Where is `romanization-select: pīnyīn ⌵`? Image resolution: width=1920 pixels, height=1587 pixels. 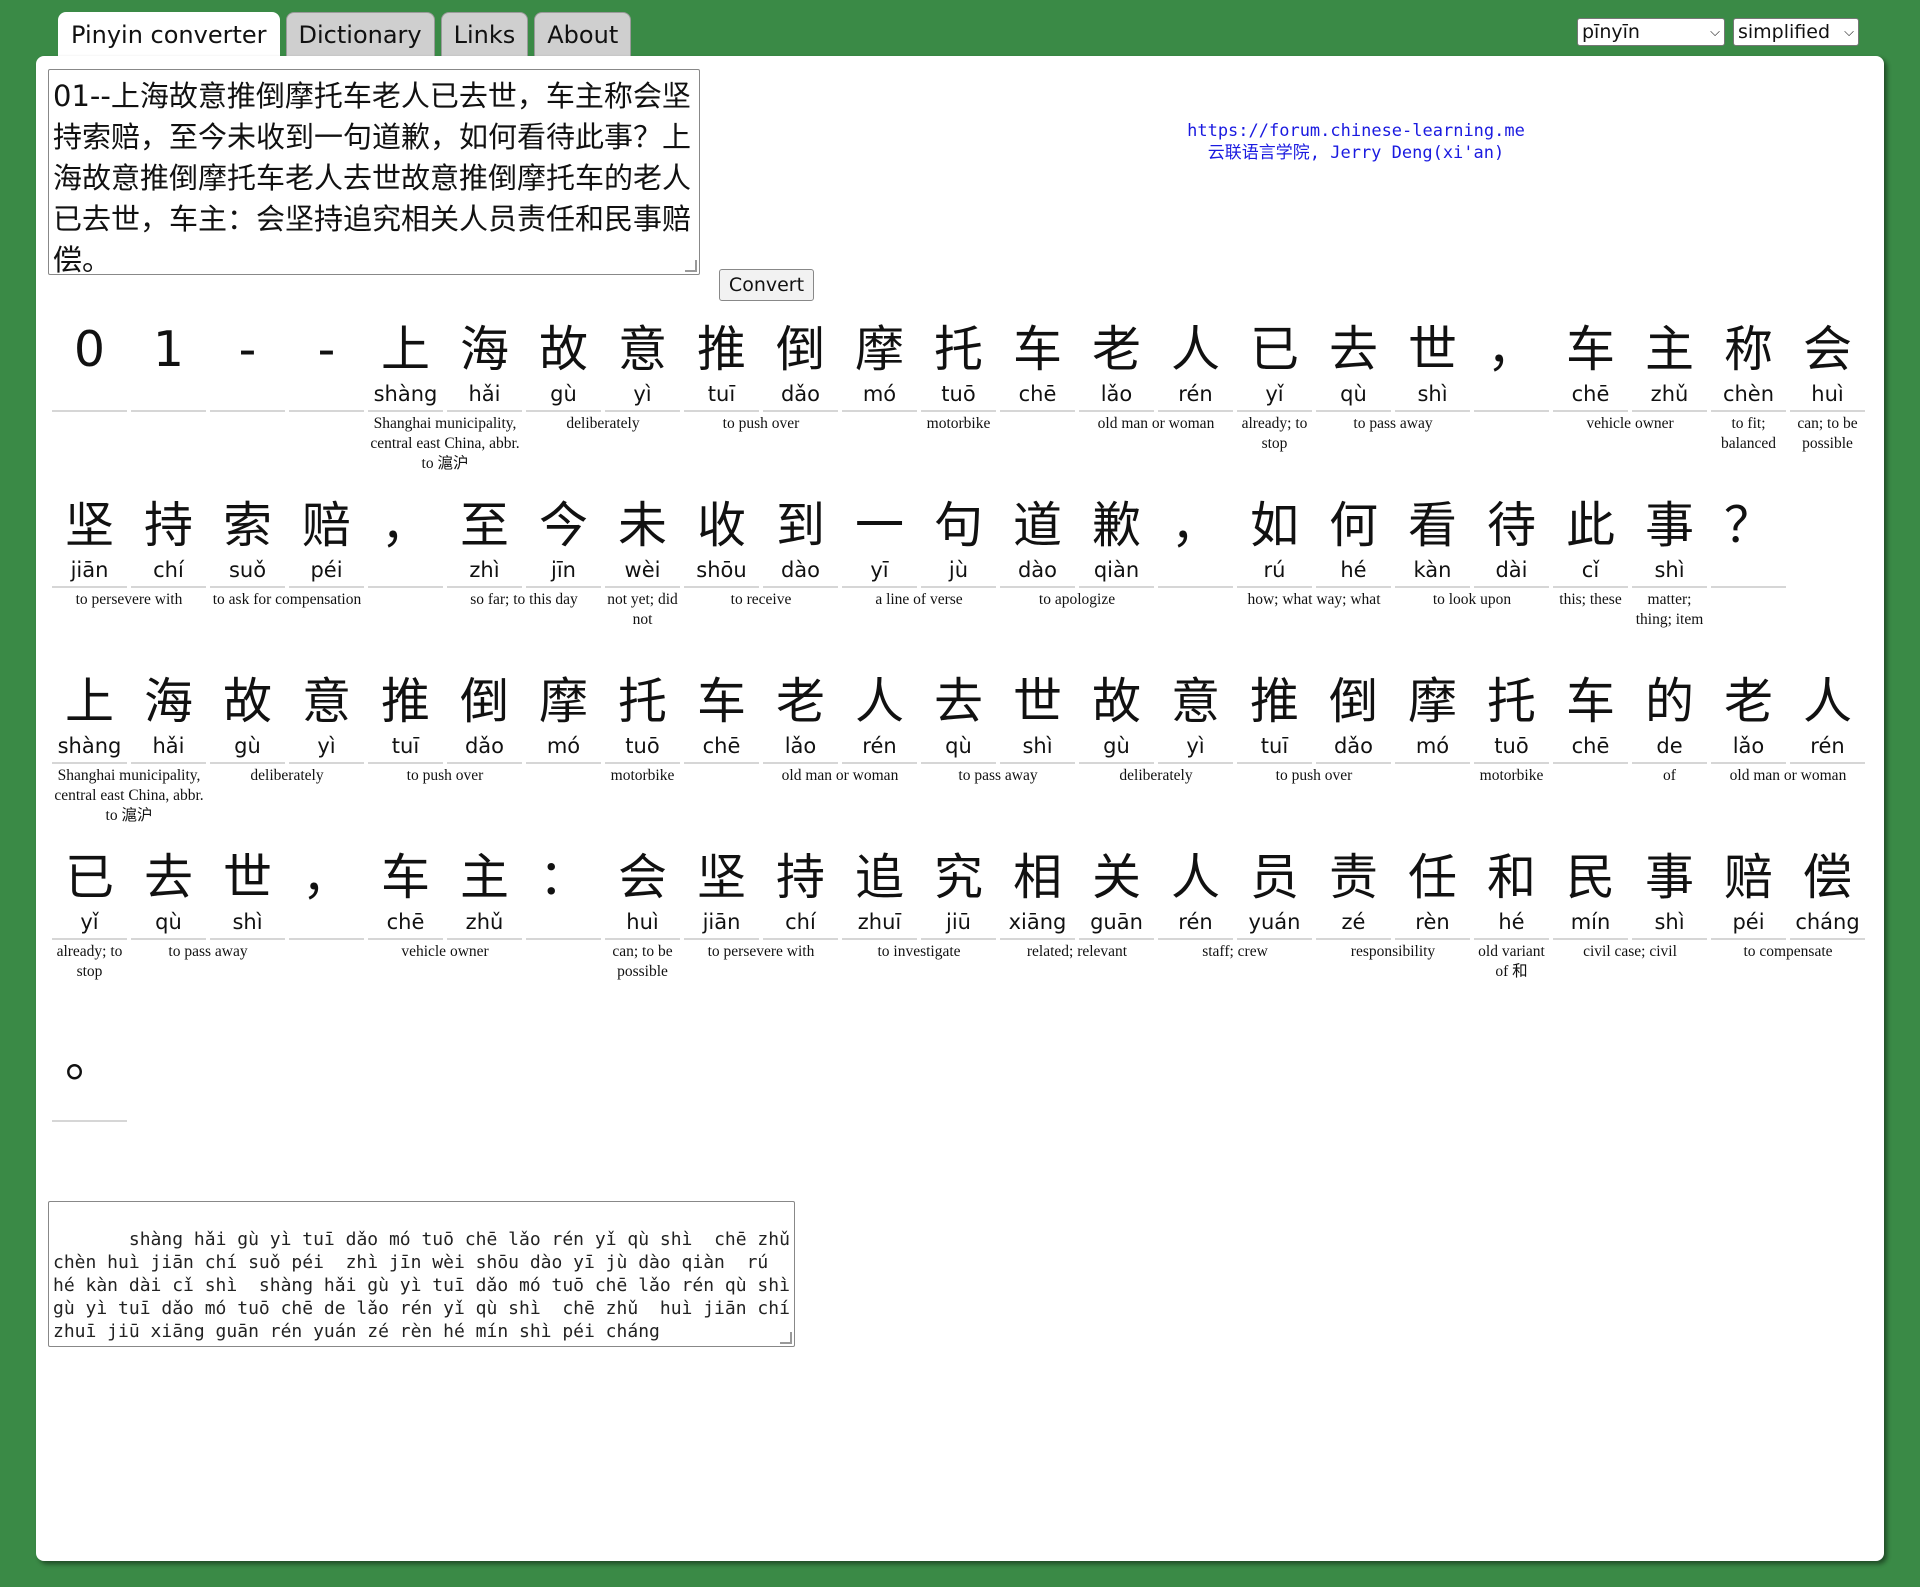
romanization-select: pīnyīn ⌵ is located at coordinates (1651, 32).